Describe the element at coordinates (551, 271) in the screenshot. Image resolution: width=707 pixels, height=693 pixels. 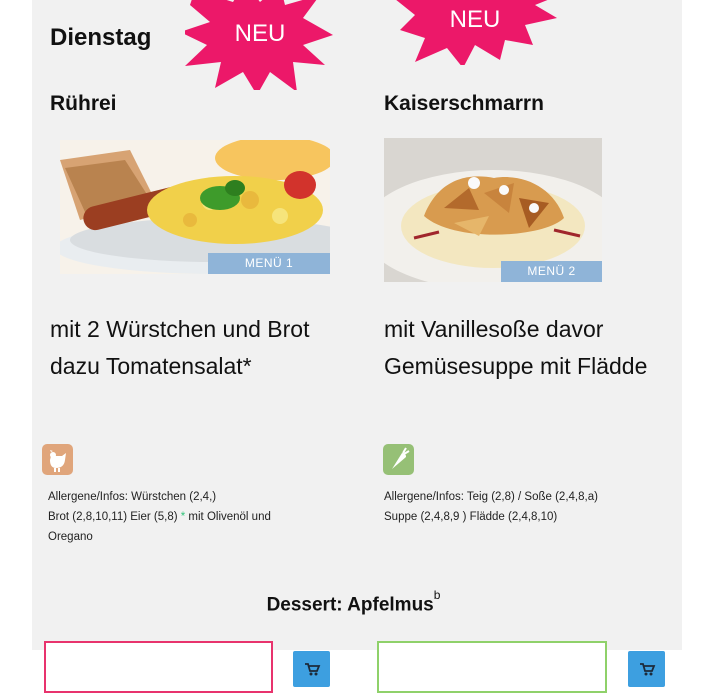
I see `menu-2-tag: MENÜ 2` at that location.